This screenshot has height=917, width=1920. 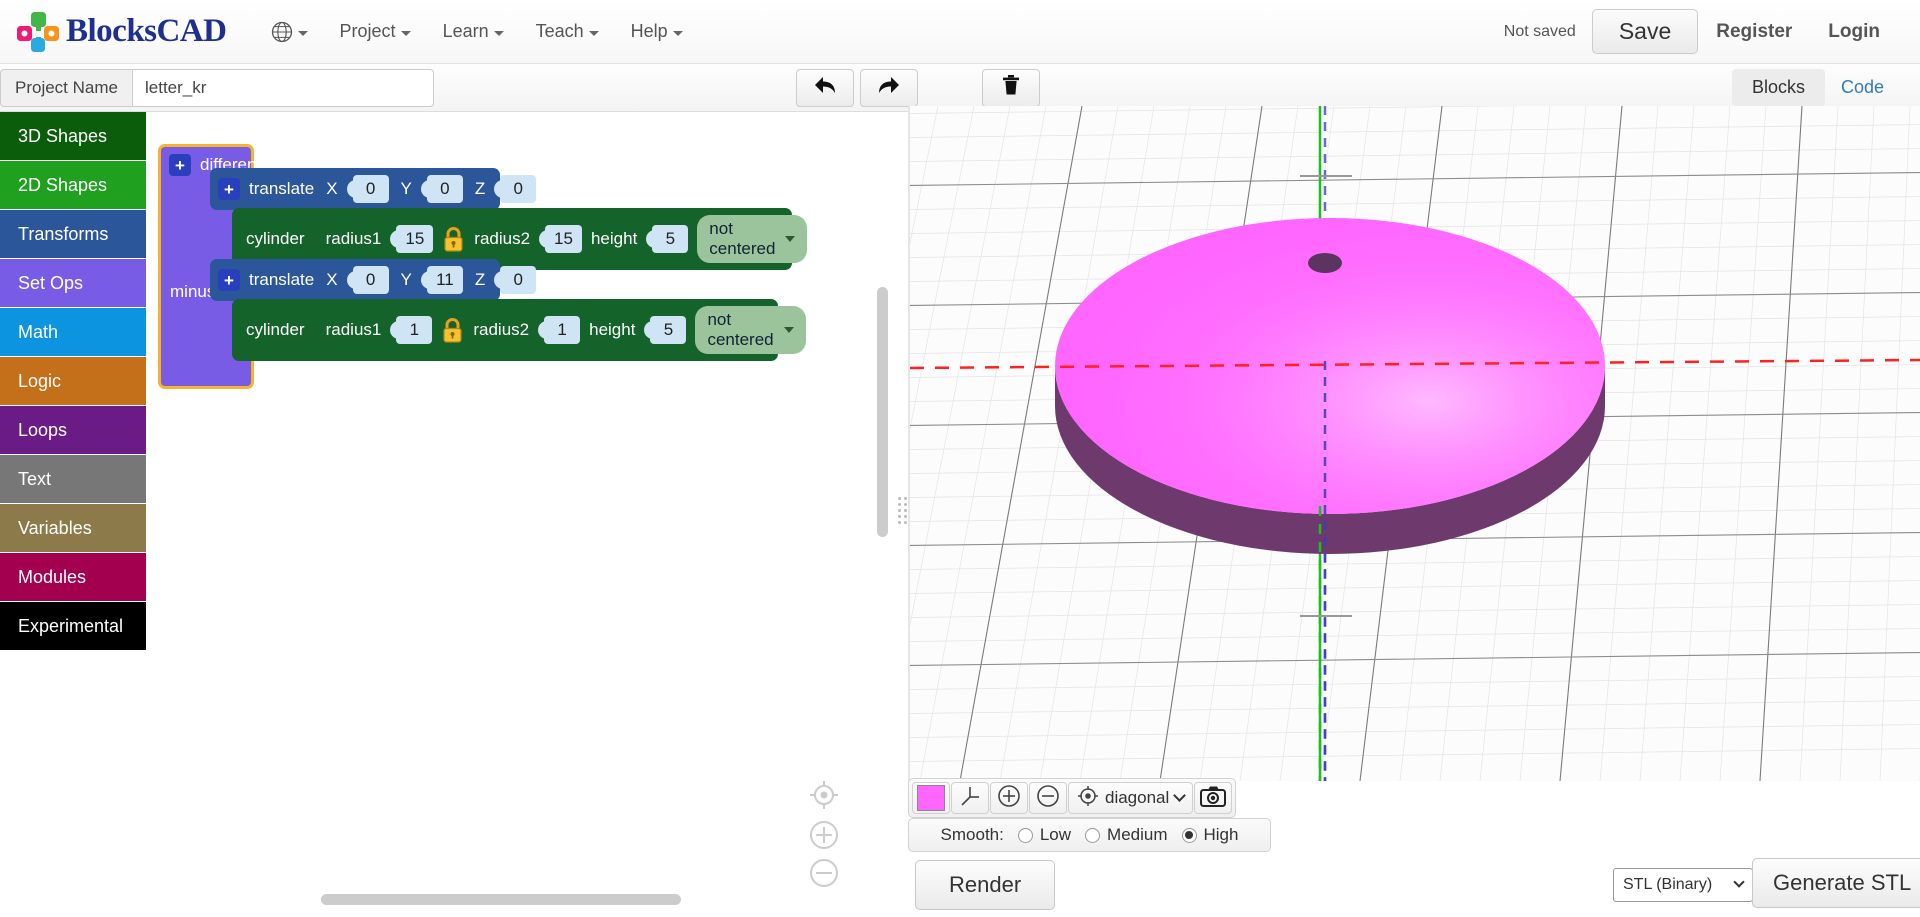 I want to click on sidebar-item-label: Modules, so click(x=52, y=576).